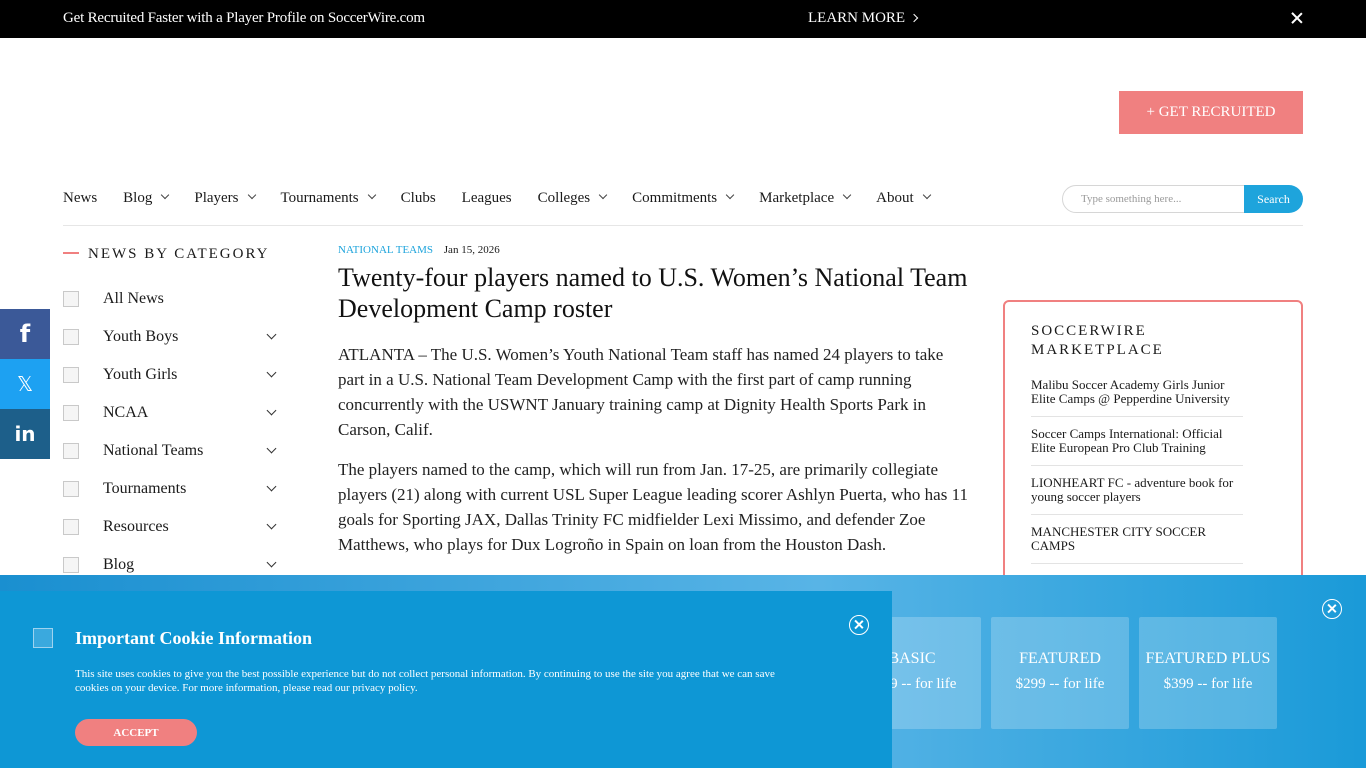 Image resolution: width=1366 pixels, height=768 pixels. I want to click on category-item-ncaa: NCAA, so click(171, 413).